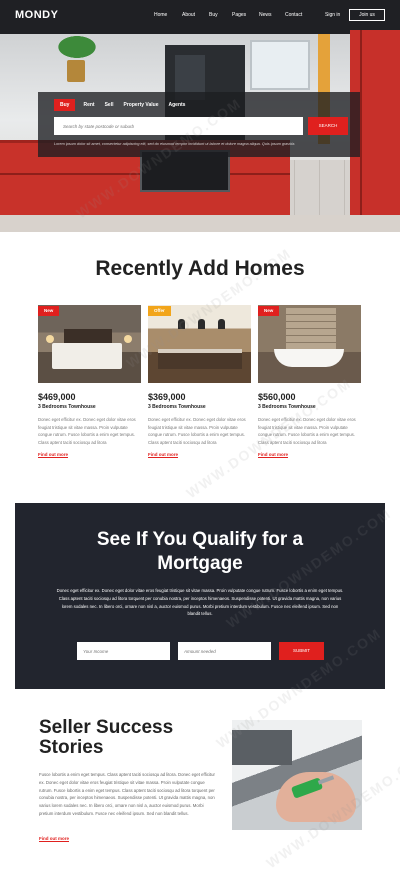  I want to click on tab-rent: Rent, so click(88, 105).